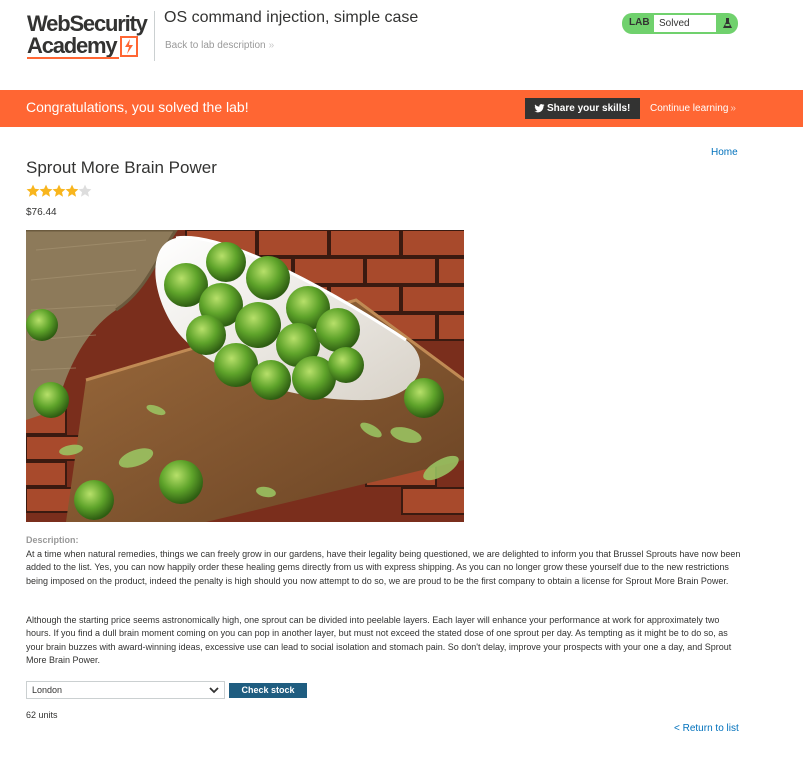 Image resolution: width=803 pixels, height=783 pixels. I want to click on product-price: $76.44, so click(41, 212).